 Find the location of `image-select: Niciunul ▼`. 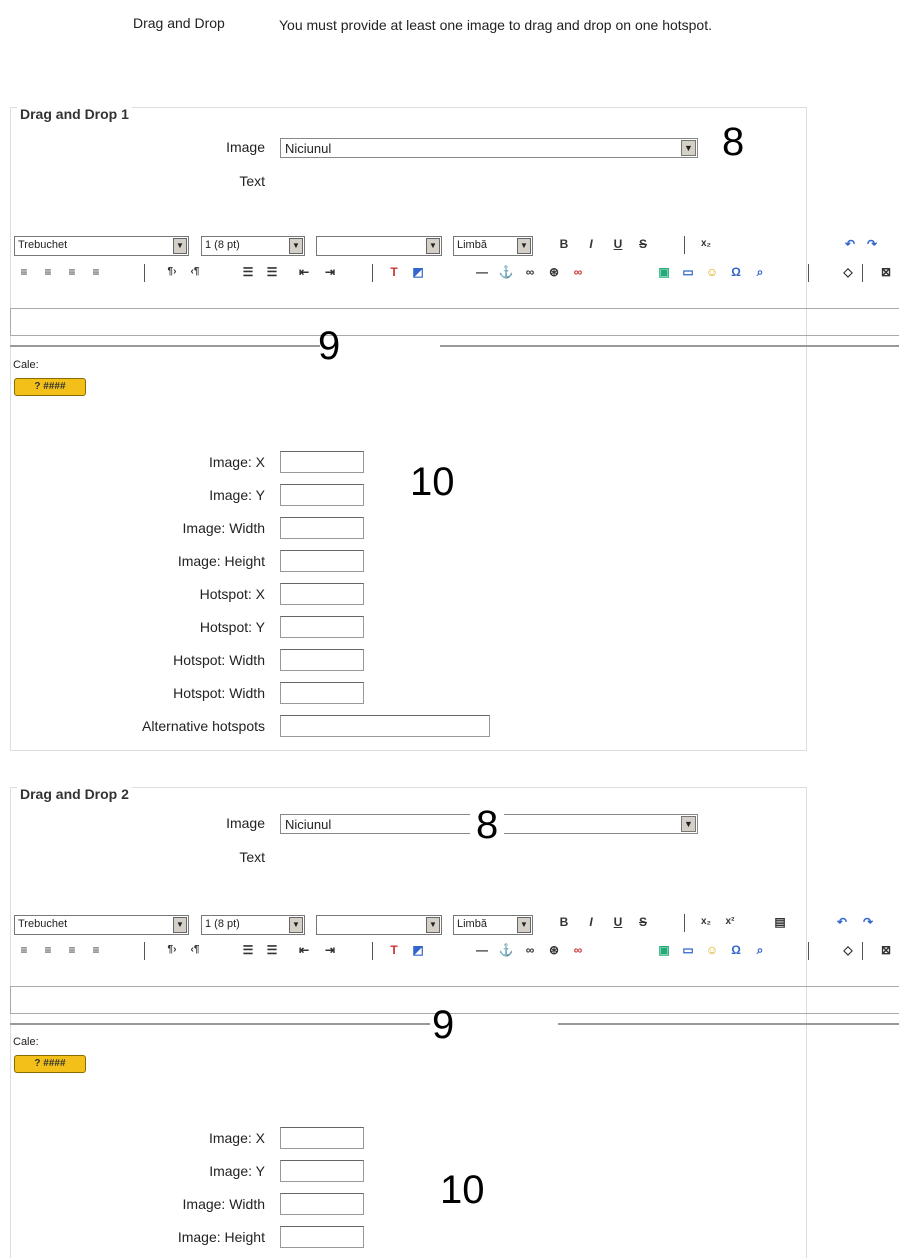

image-select: Niciunul ▼ is located at coordinates (489, 148).